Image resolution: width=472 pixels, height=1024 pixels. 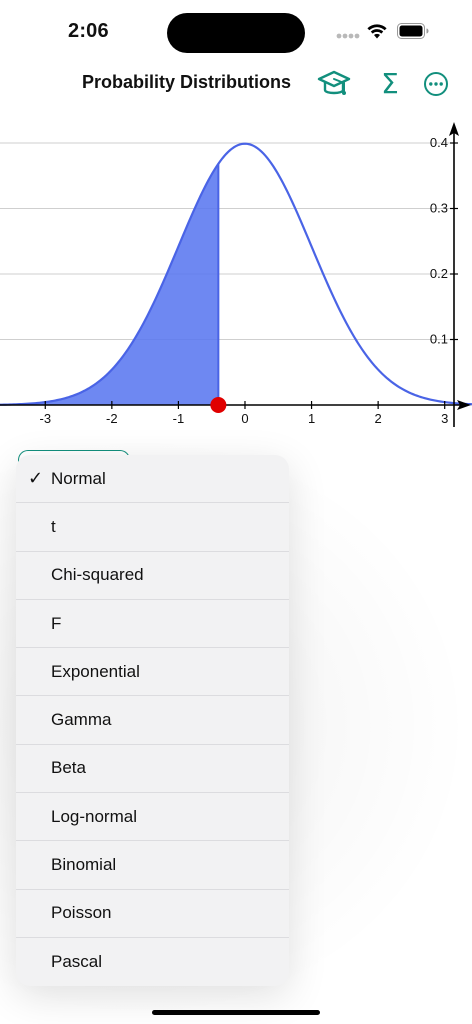 I want to click on menu-item-label: Poisson, so click(x=81, y=913).